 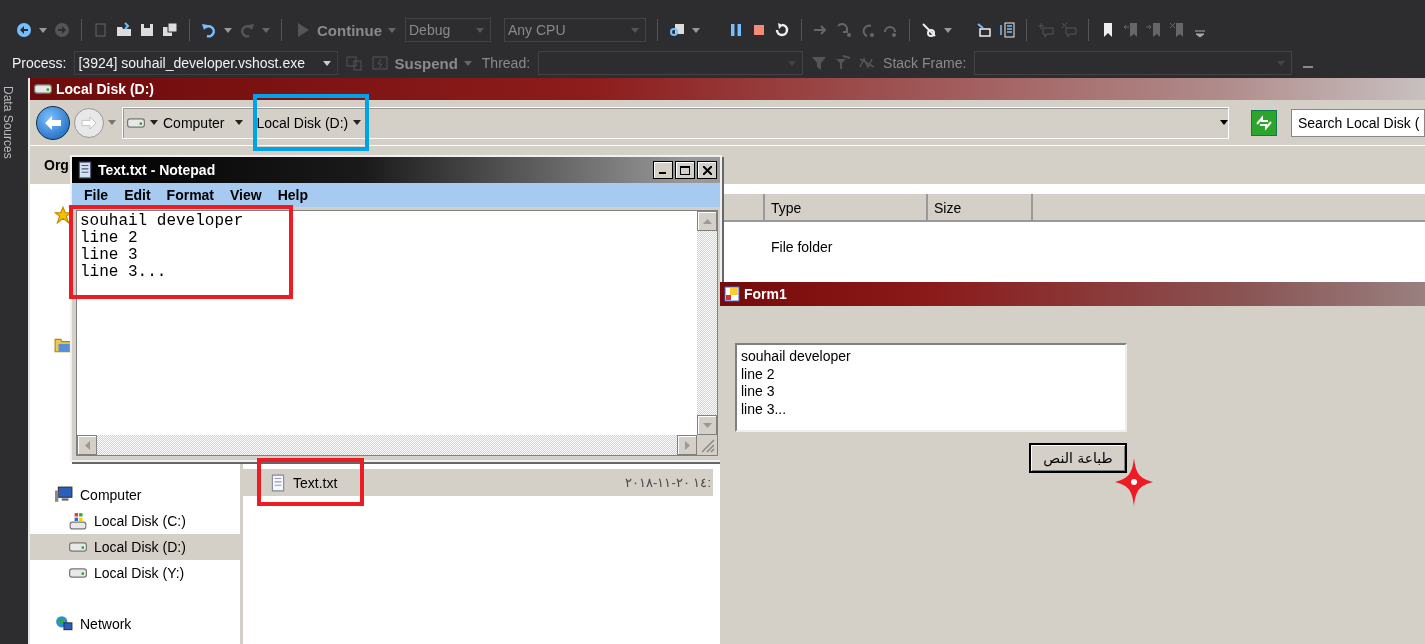 What do you see at coordinates (663, 170) in the screenshot?
I see `minimize-button` at bounding box center [663, 170].